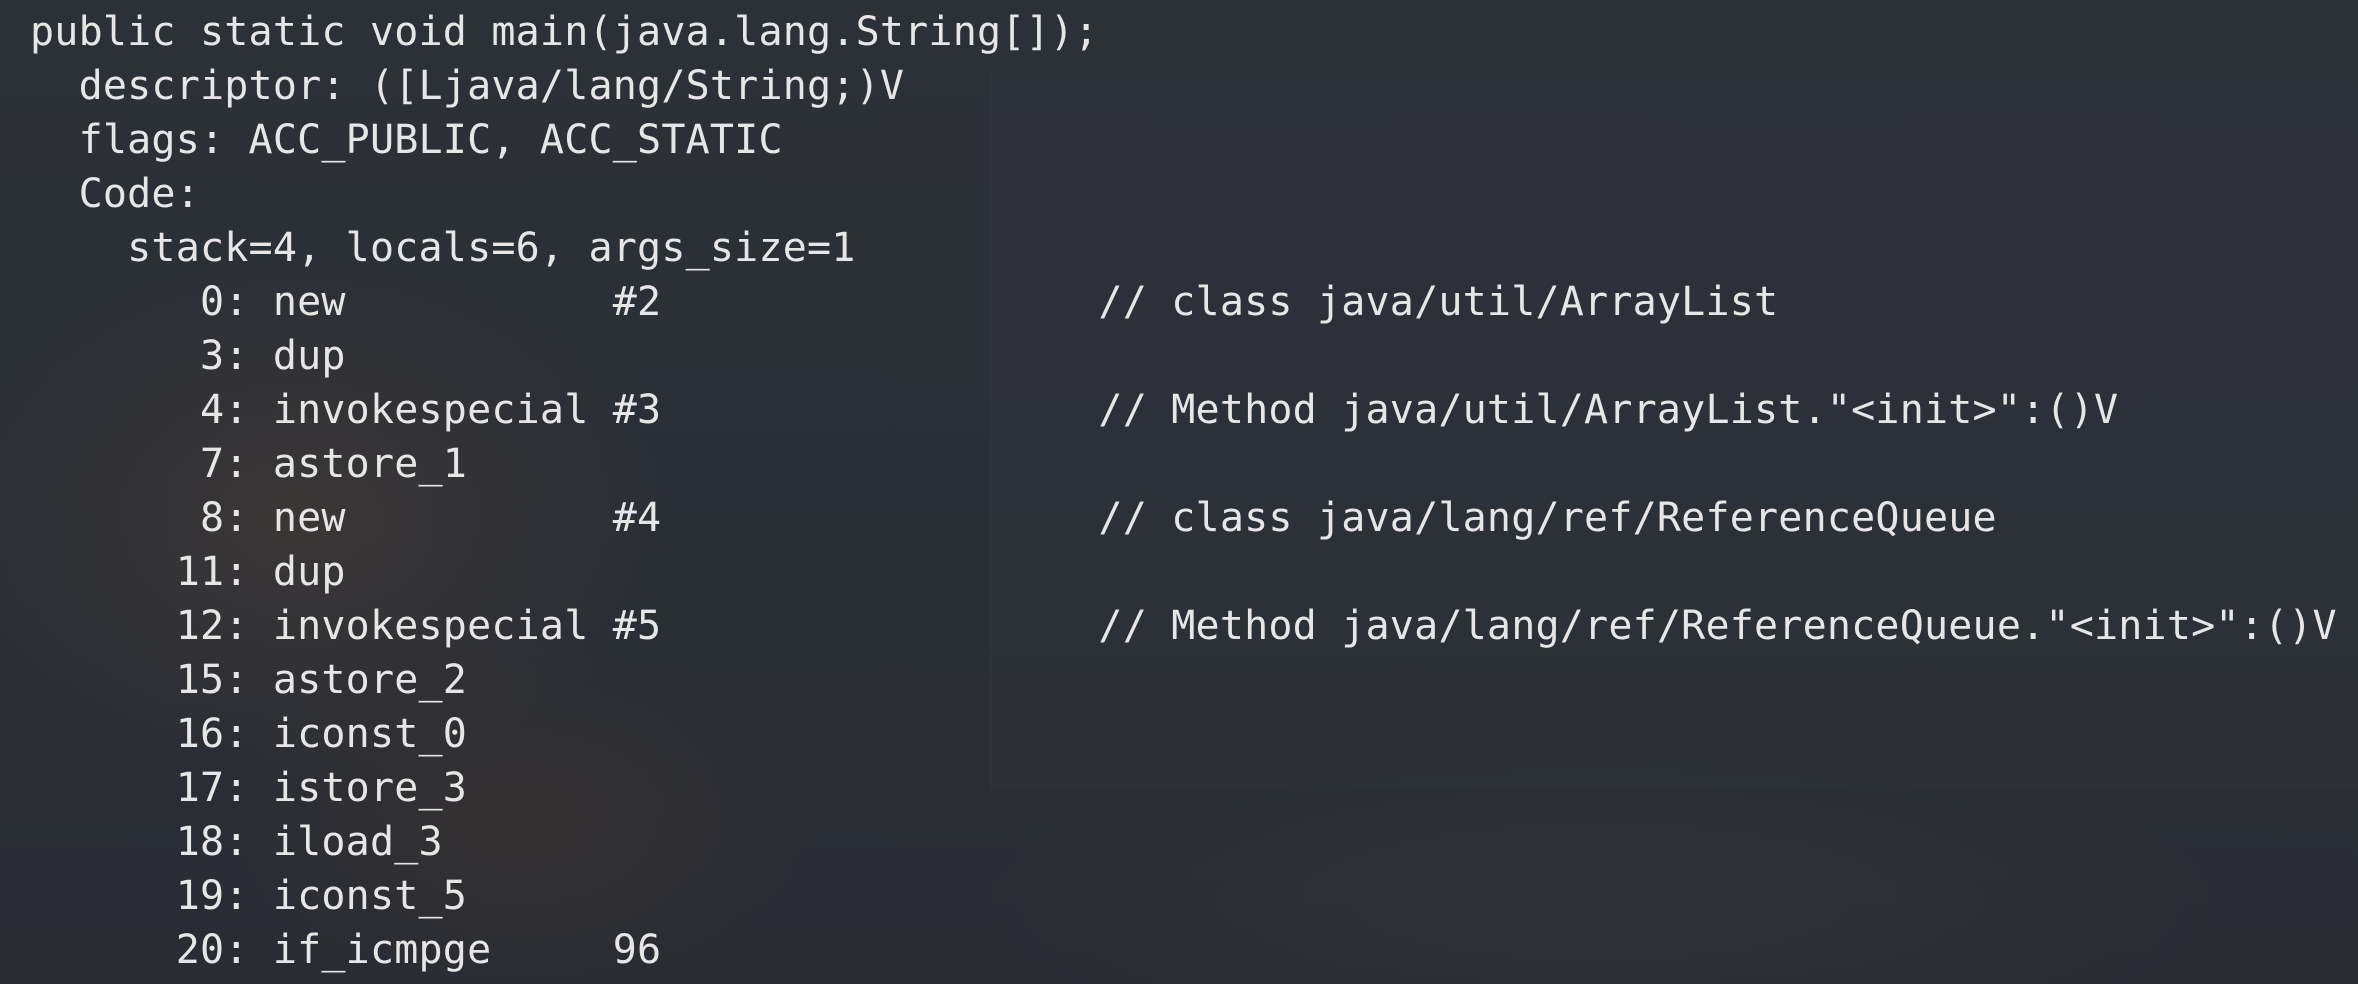 The width and height of the screenshot is (2358, 984). Describe the element at coordinates (249, 464) in the screenshot. I see `bytecode-line: 7: astore_1` at that location.